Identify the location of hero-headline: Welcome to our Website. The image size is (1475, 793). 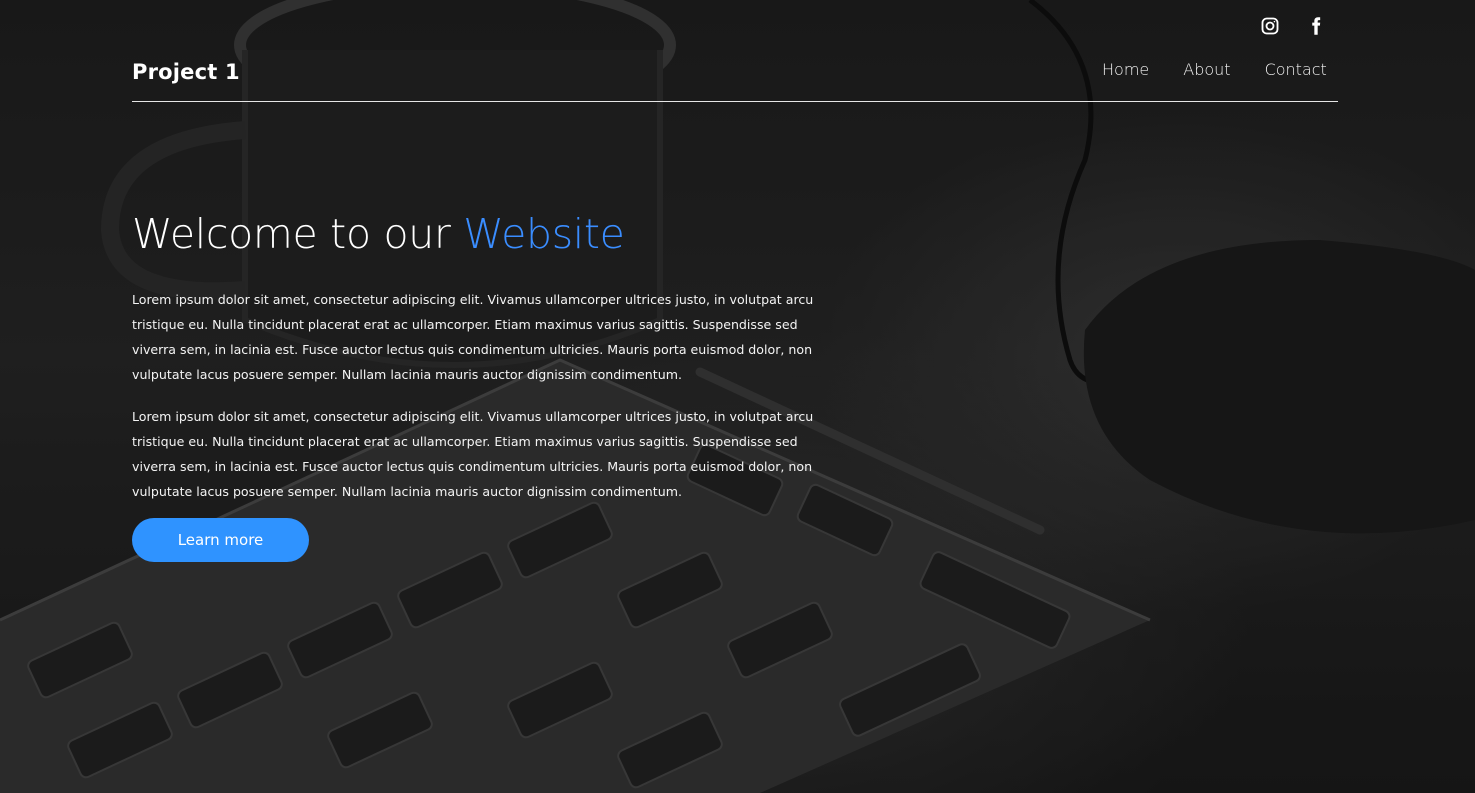
(487, 234).